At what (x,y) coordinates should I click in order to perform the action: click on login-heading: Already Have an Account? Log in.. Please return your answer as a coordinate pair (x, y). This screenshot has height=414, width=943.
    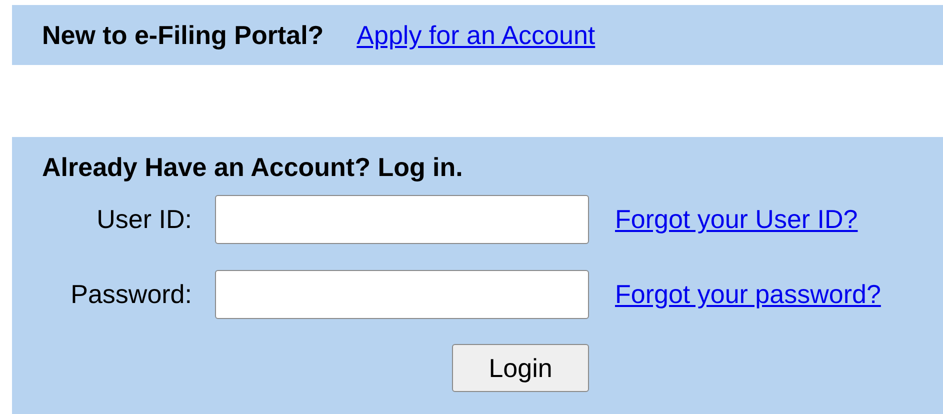
    Looking at the image, I should click on (253, 167).